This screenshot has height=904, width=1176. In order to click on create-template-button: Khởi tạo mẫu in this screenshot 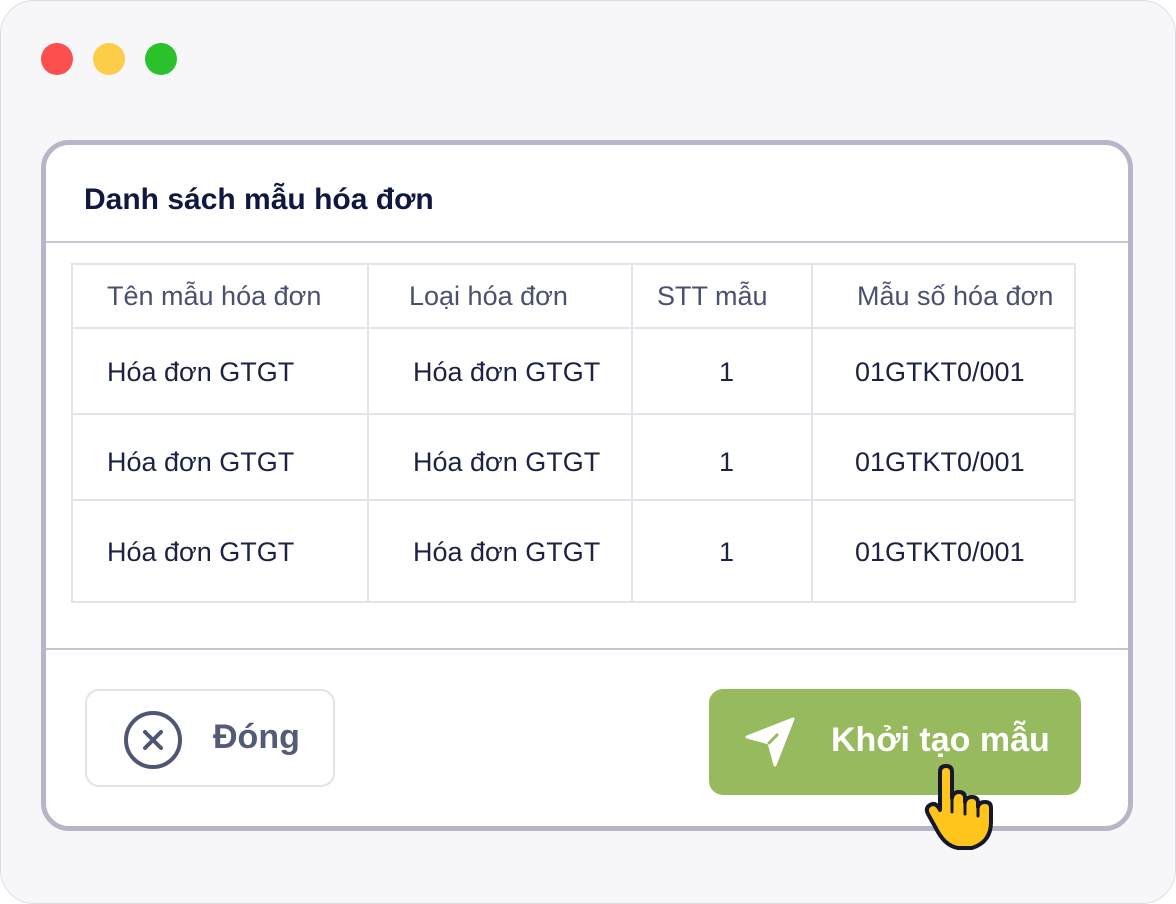, I will do `click(895, 742)`.